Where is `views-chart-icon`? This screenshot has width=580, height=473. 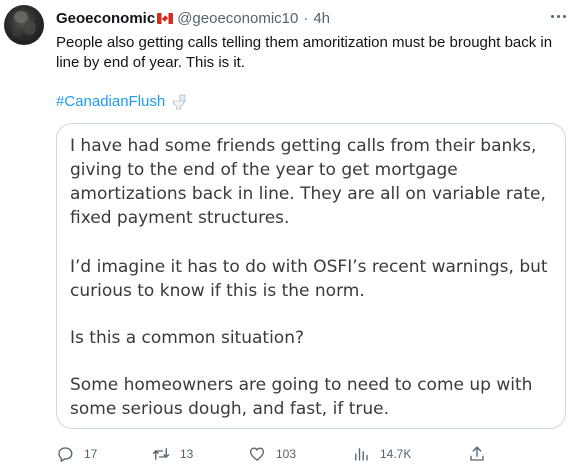 views-chart-icon is located at coordinates (361, 454).